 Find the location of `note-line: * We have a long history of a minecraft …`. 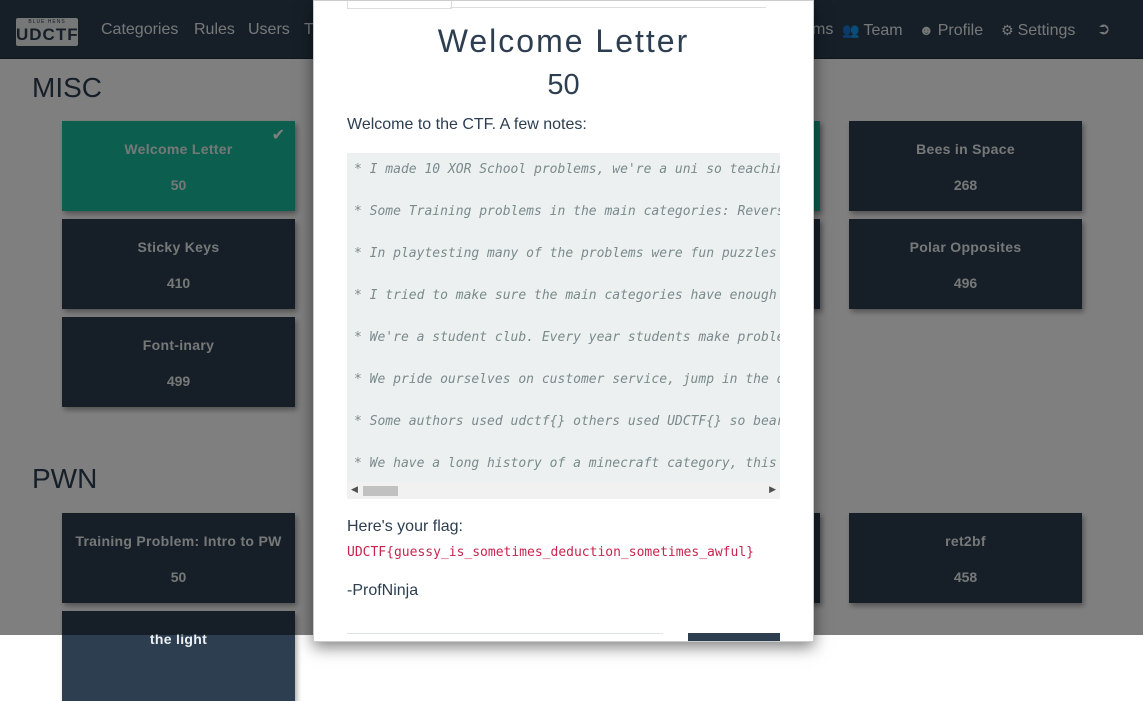

note-line: * We have a long history of a minecraft … is located at coordinates (567, 463).